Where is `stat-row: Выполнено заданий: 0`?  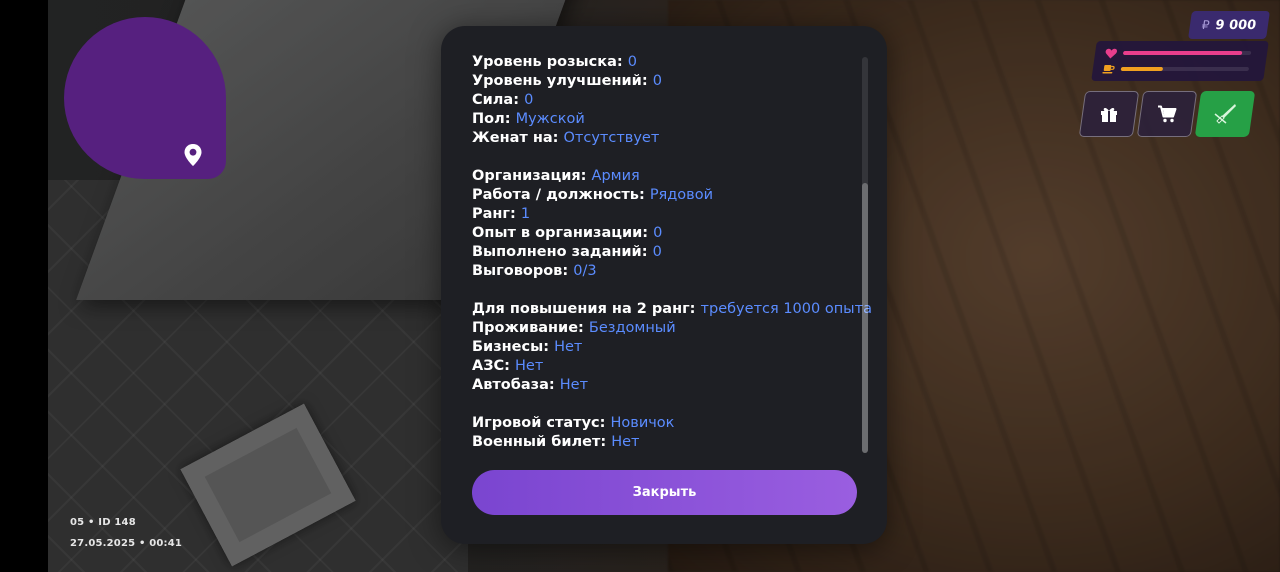
stat-row: Выполнено заданий: 0 is located at coordinates (664, 252).